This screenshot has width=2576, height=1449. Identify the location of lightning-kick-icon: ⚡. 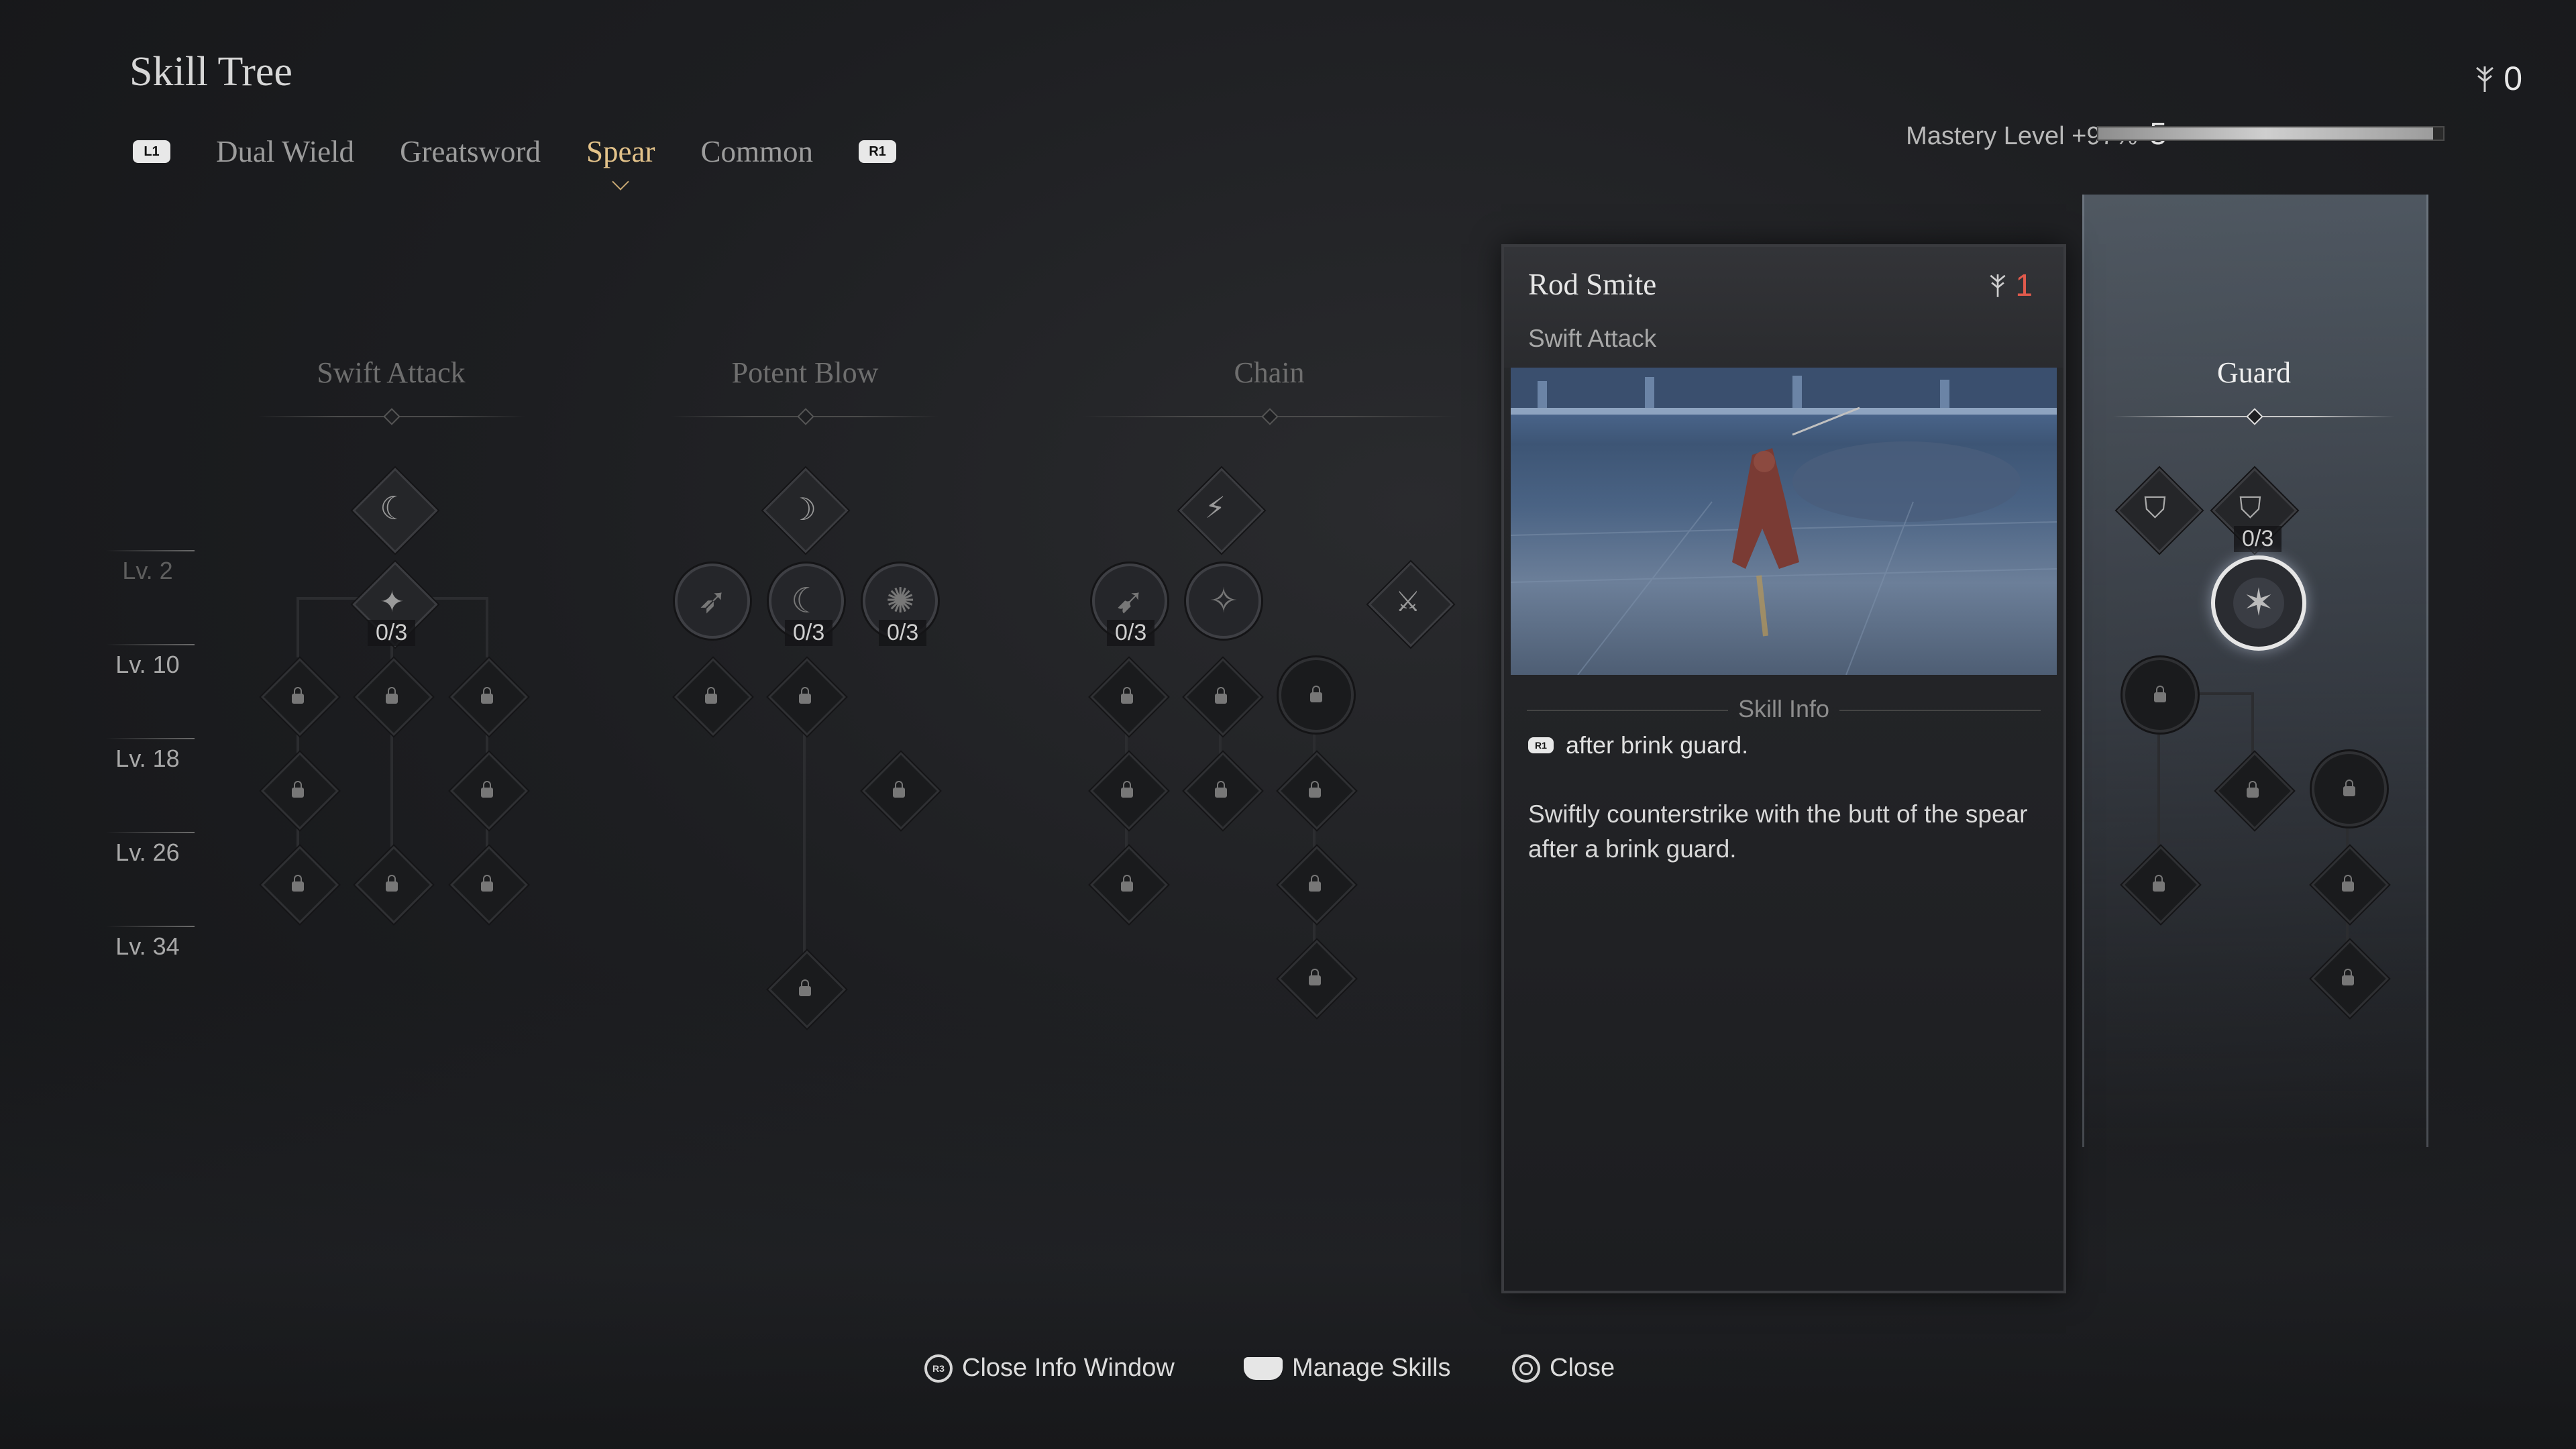
(1215, 508).